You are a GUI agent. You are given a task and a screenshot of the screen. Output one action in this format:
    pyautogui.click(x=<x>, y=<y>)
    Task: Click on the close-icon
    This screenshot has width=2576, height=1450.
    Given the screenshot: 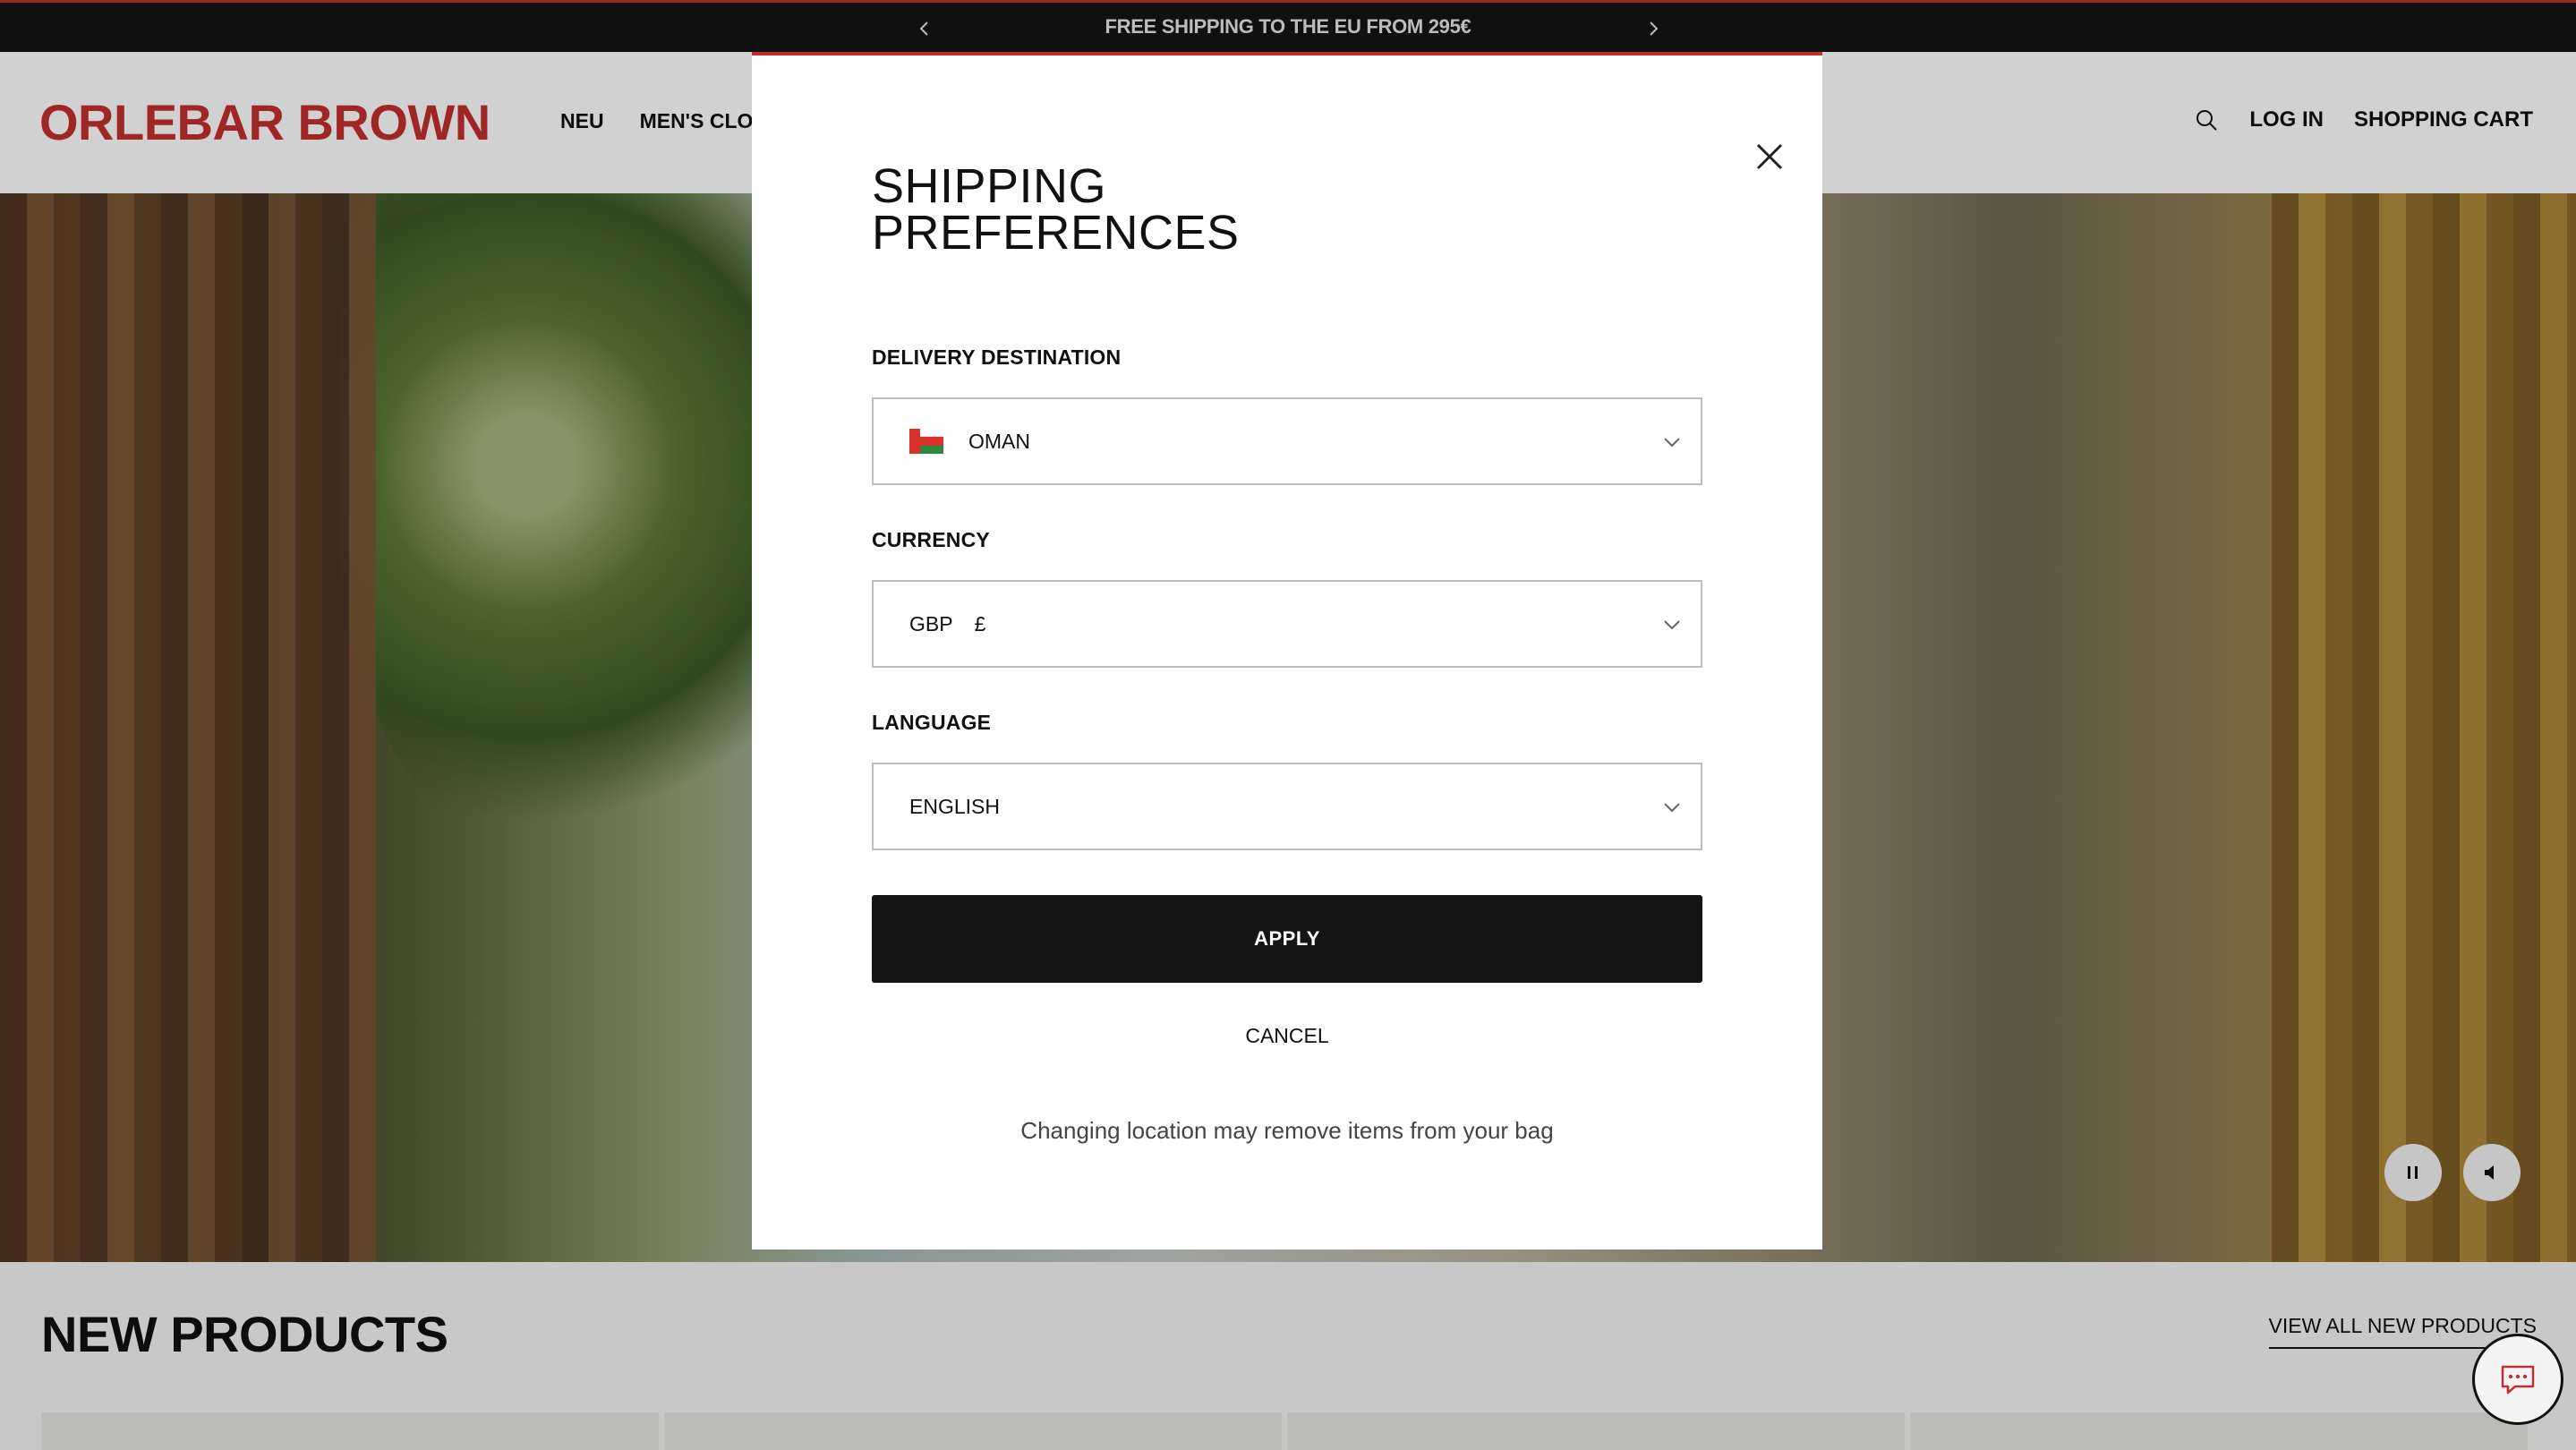 What is the action you would take?
    pyautogui.click(x=1769, y=156)
    